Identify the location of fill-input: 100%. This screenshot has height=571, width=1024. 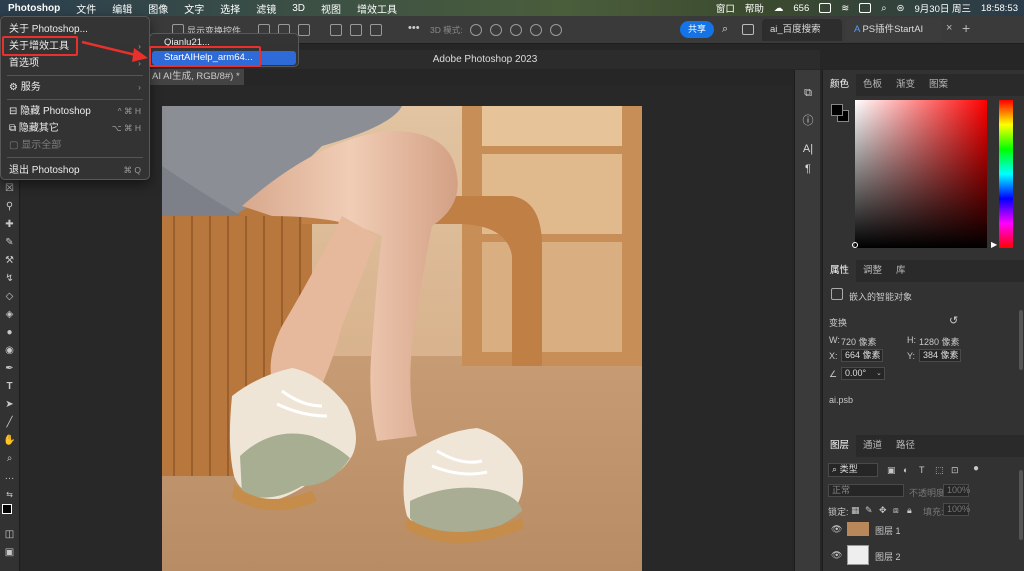
(956, 509).